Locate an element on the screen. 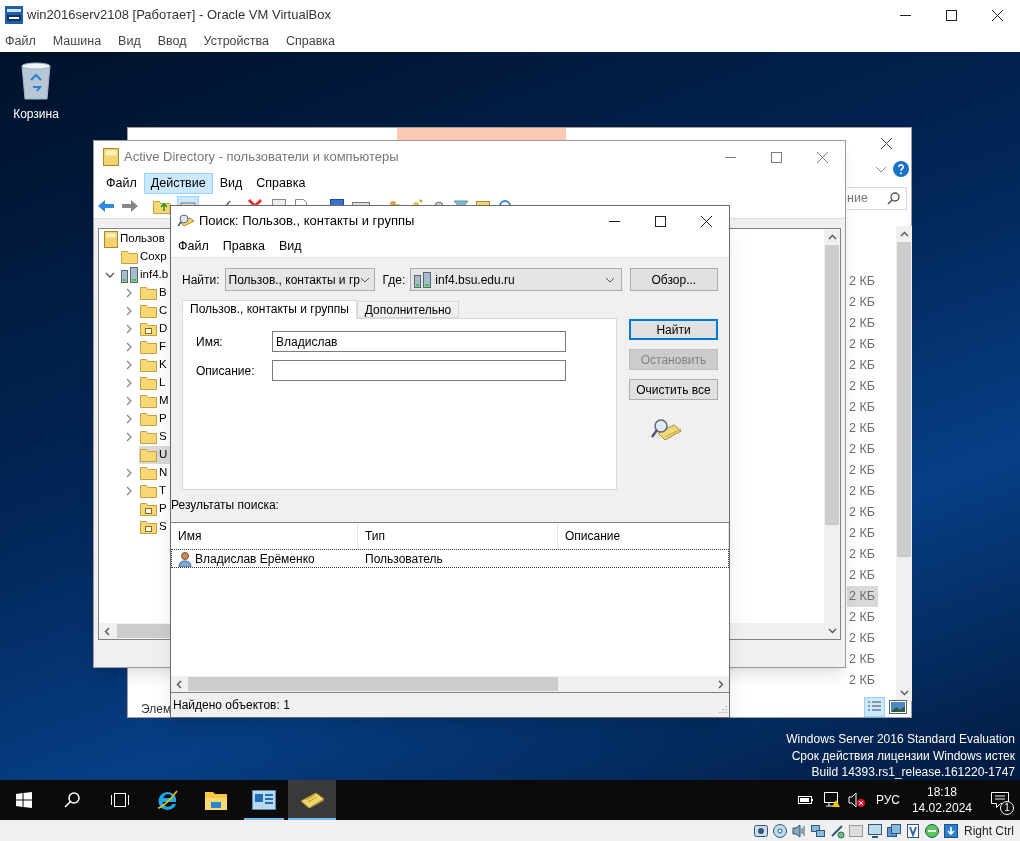 The height and width of the screenshot is (841, 1020). text-field is located at coordinates (419, 370).